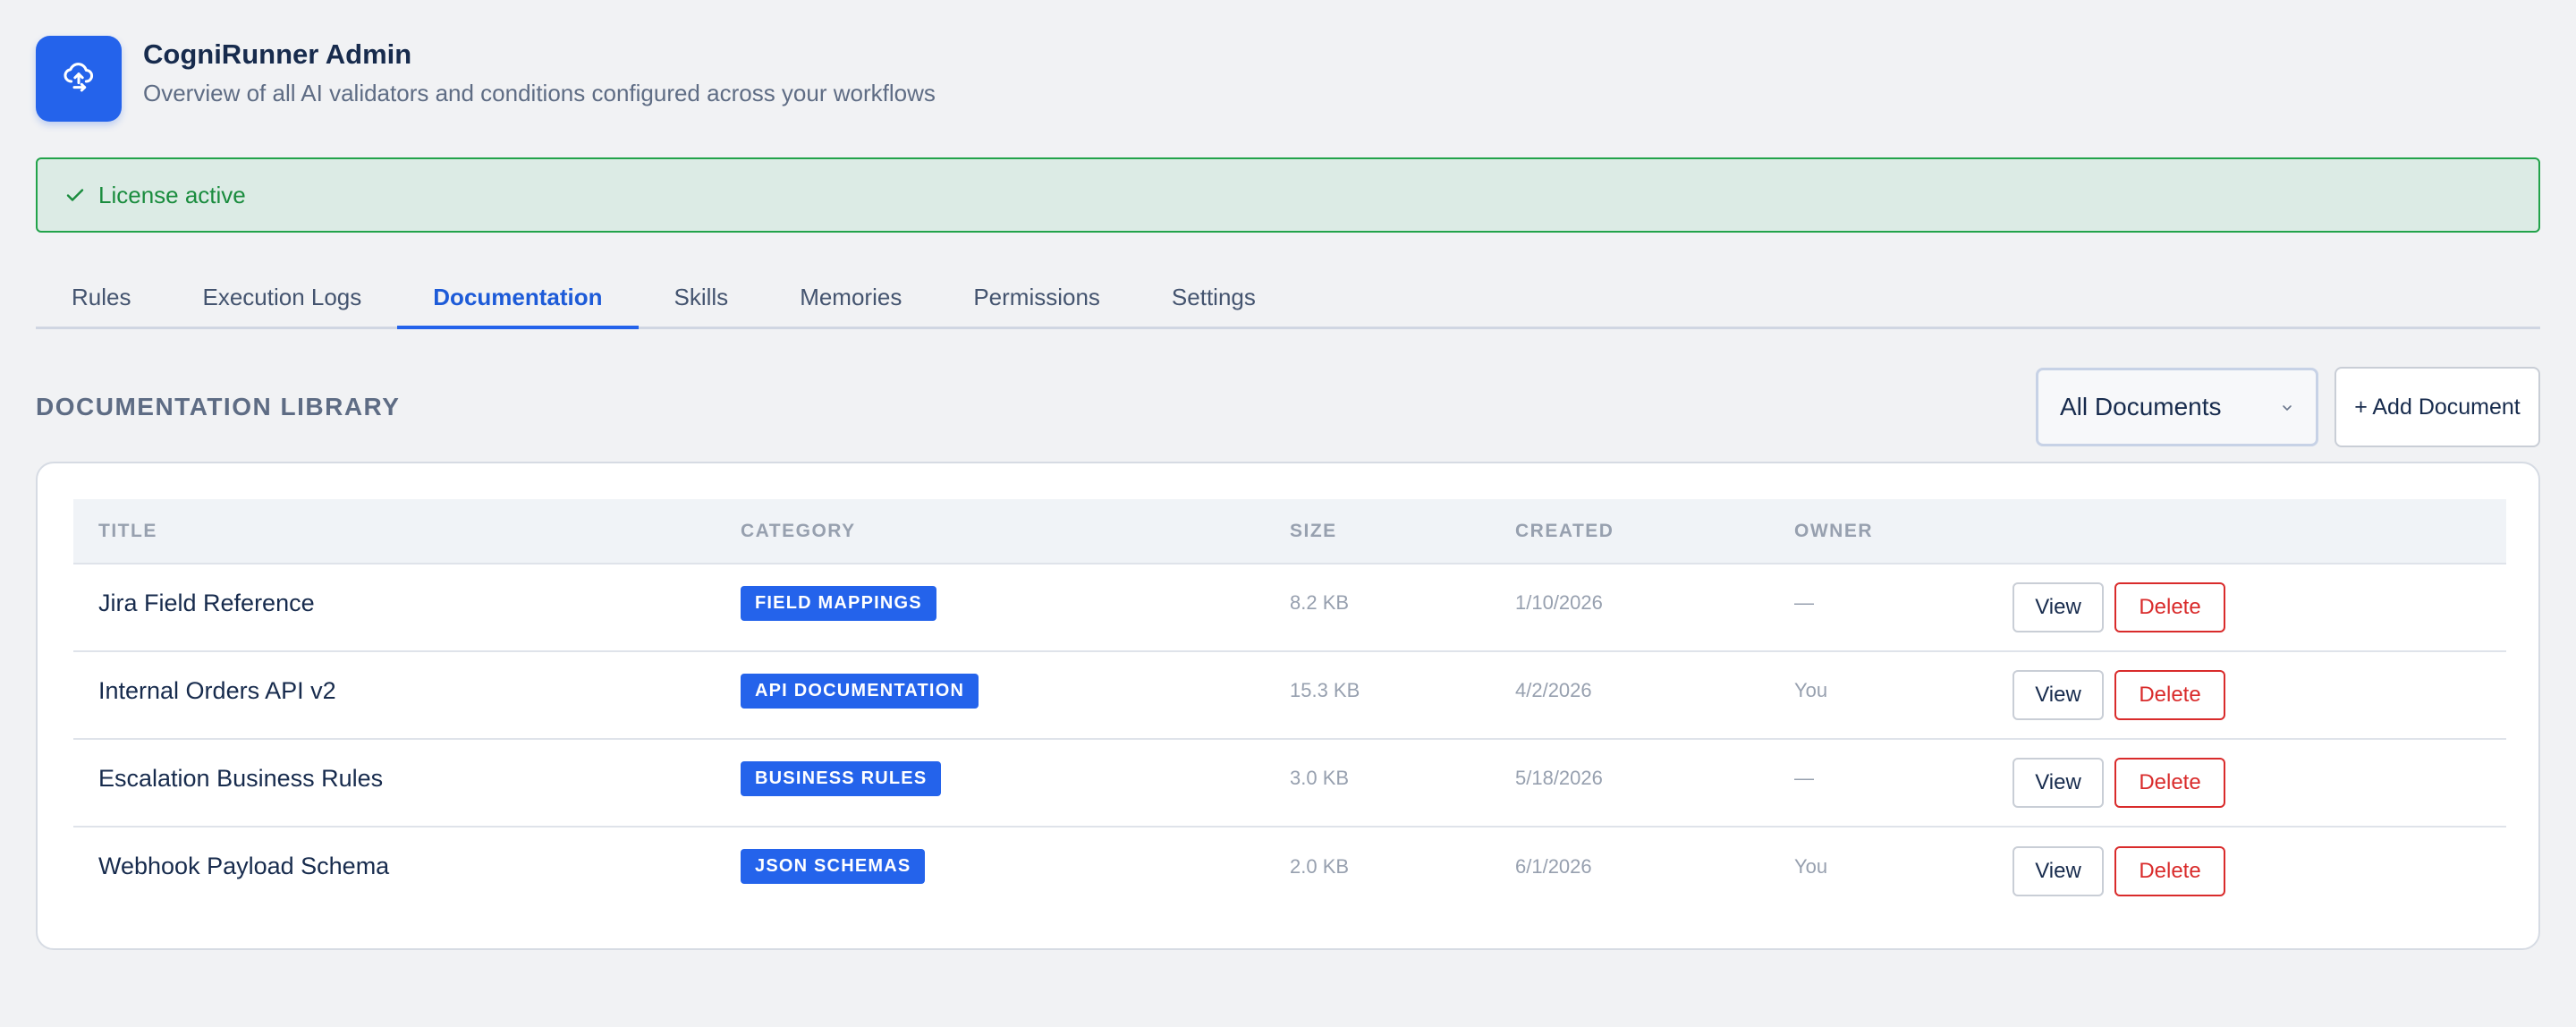 The height and width of the screenshot is (1027, 2576). I want to click on document-created: 6/1/2026, so click(1553, 866).